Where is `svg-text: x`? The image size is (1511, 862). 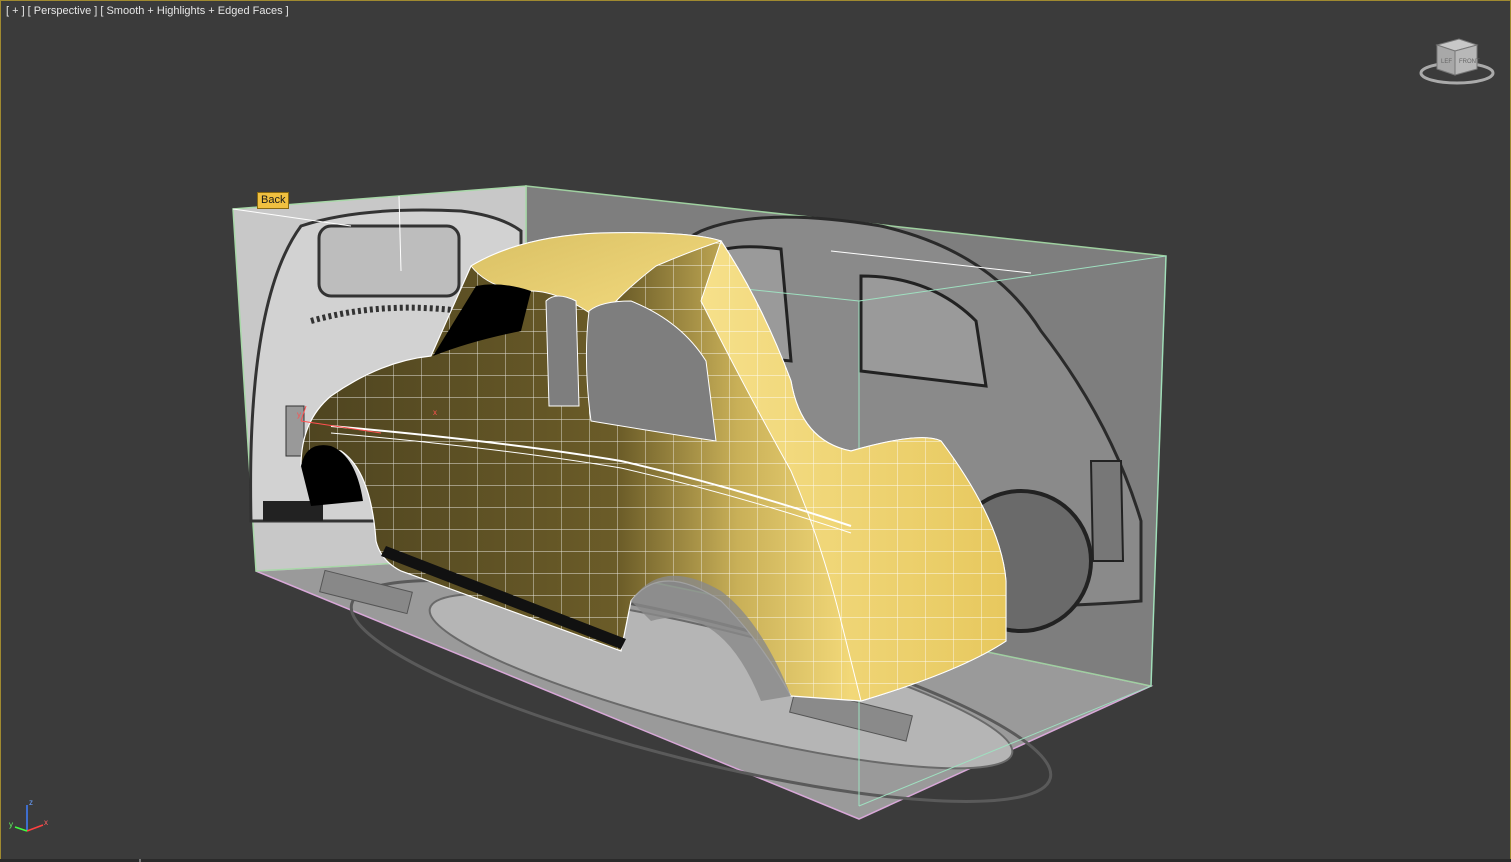
svg-text: x is located at coordinates (435, 412).